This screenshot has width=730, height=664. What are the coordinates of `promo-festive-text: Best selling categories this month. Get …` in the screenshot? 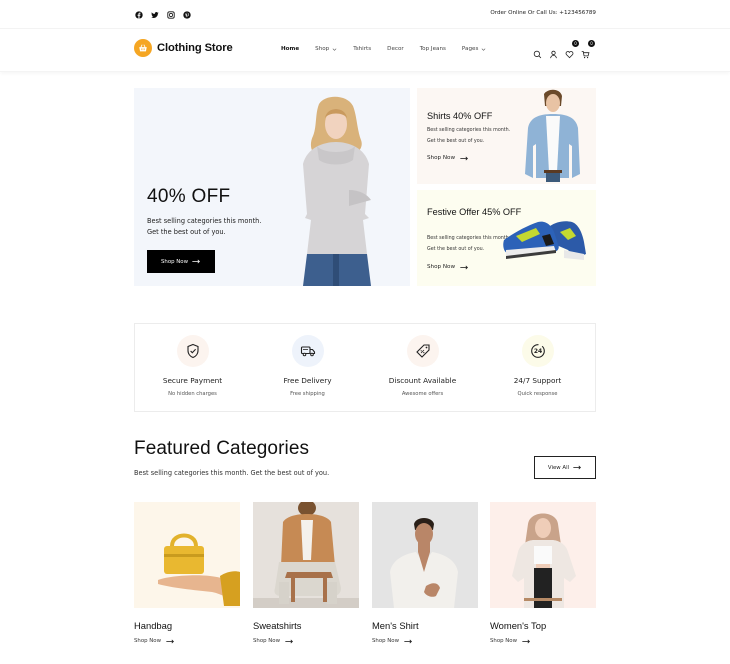 It's located at (469, 244).